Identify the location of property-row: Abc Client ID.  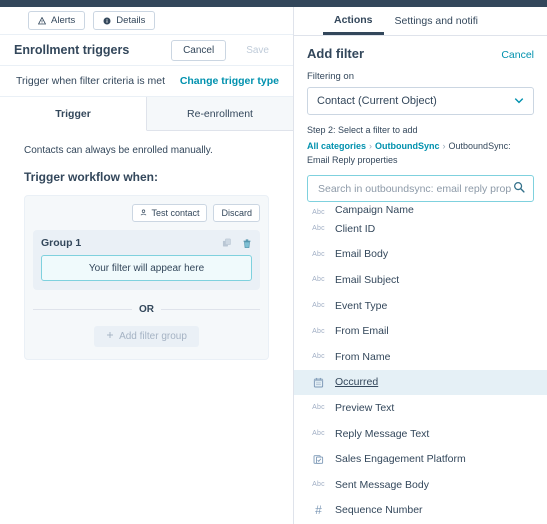
(420, 229).